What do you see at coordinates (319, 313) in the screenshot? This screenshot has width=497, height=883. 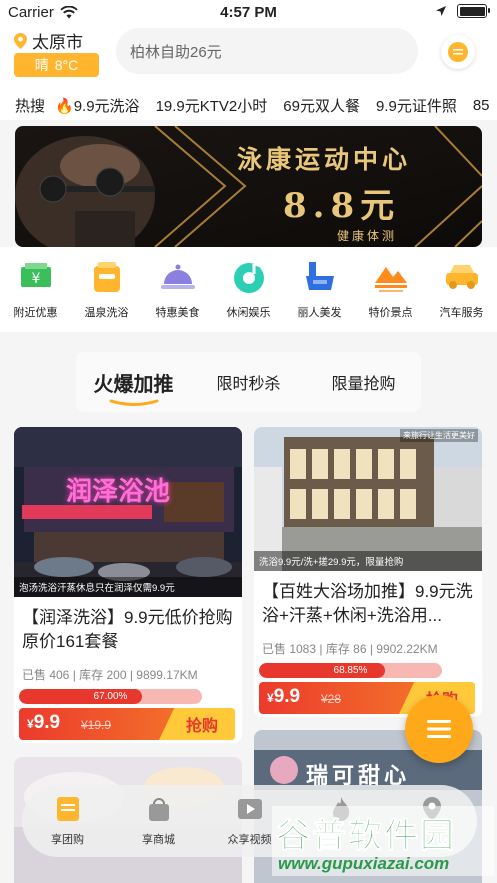 I see `category-label: 丽人美发` at bounding box center [319, 313].